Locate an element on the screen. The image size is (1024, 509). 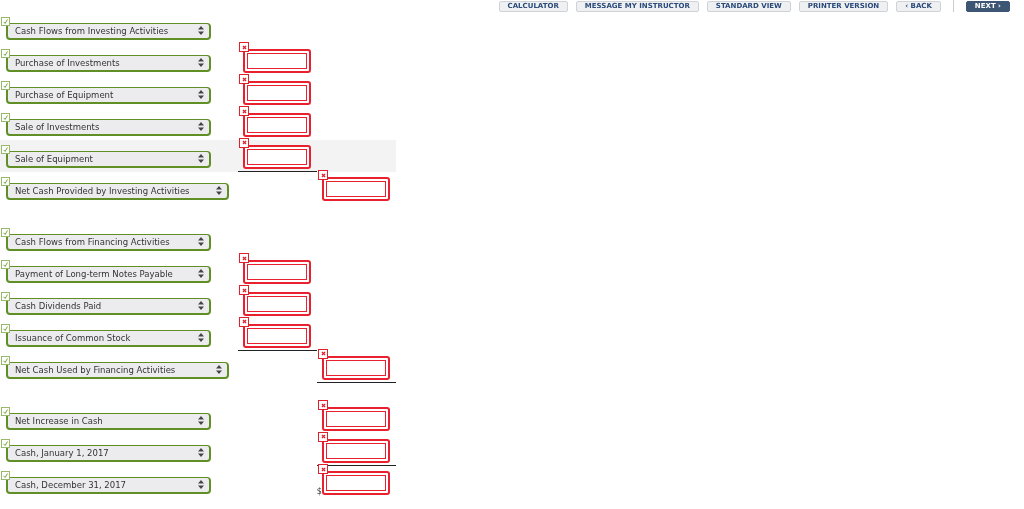
dropdown-select: Net Cash Provided by Investing Activities is located at coordinates (117, 191).